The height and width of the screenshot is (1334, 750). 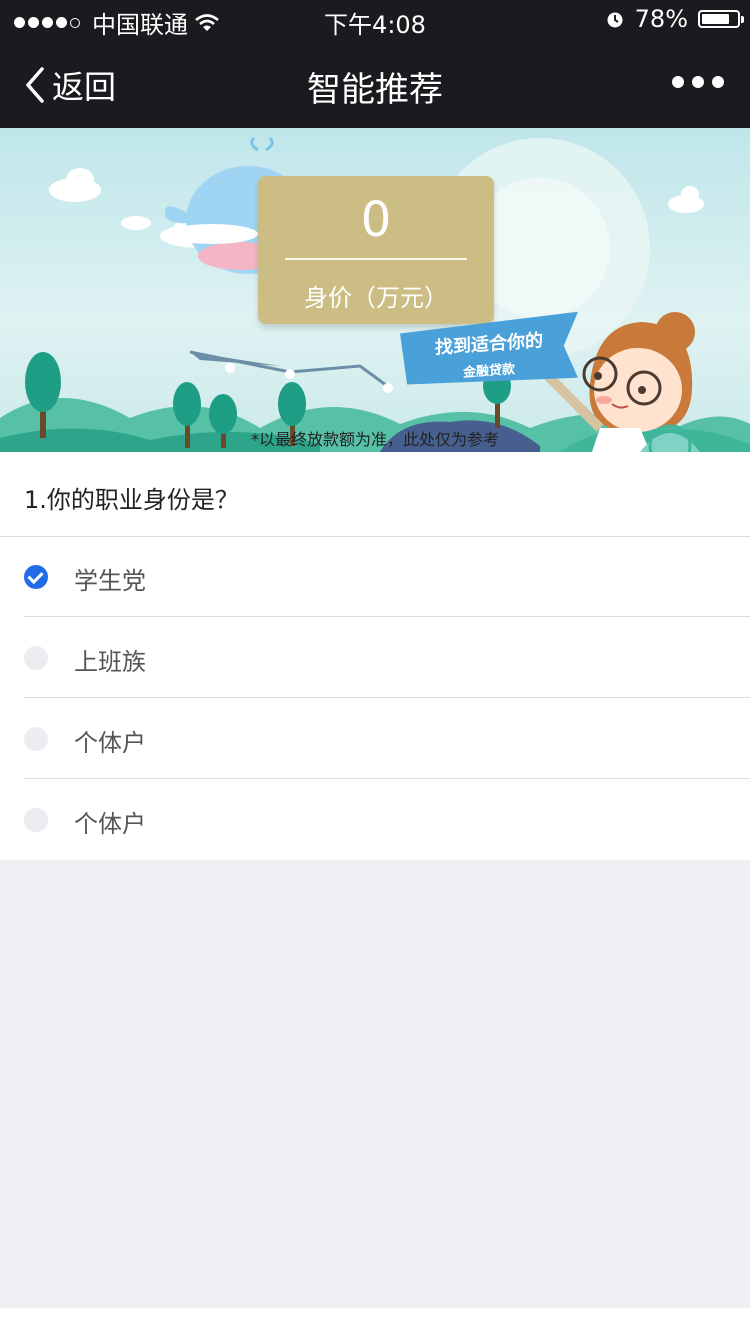 What do you see at coordinates (376, 250) in the screenshot?
I see `net-worth-card: 0 身价（万元）` at bounding box center [376, 250].